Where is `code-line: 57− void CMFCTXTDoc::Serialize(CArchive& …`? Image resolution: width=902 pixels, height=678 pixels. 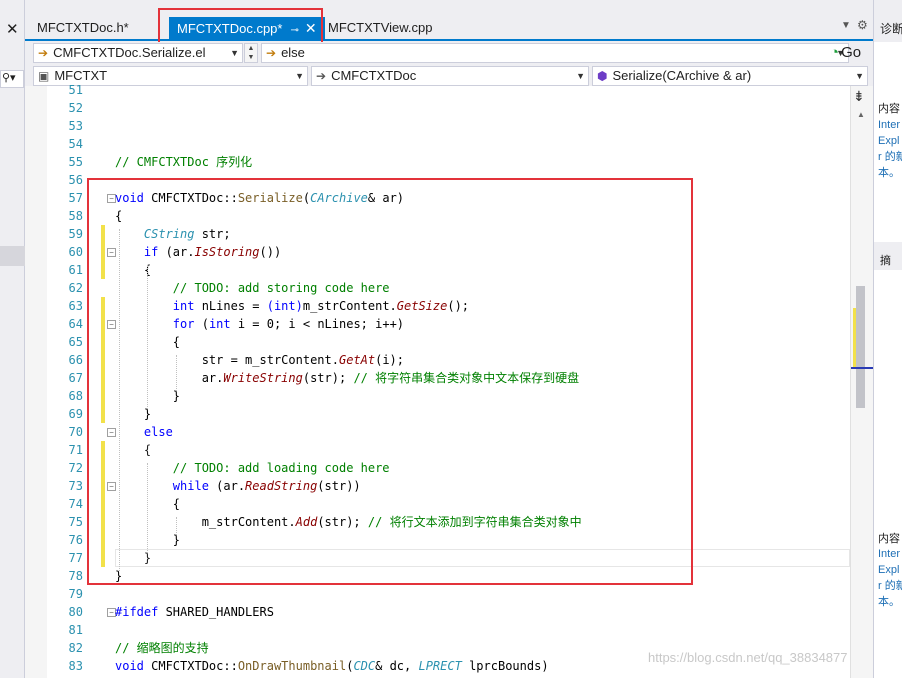 code-line: 57− void CMFCTXTDoc::Serialize(CArchive& … is located at coordinates (437, 198).